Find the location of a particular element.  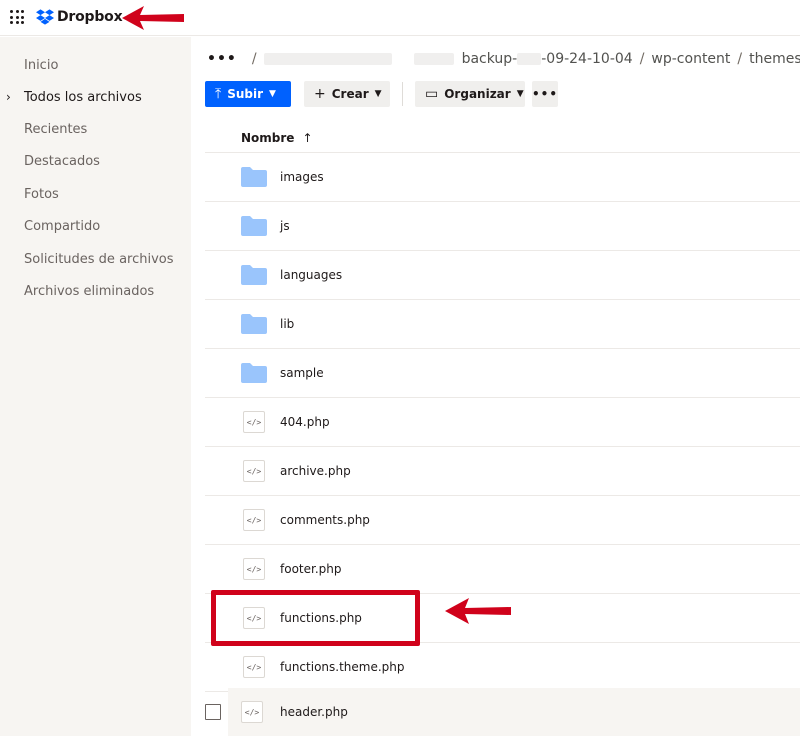

item-name: archive.php is located at coordinates (315, 471).